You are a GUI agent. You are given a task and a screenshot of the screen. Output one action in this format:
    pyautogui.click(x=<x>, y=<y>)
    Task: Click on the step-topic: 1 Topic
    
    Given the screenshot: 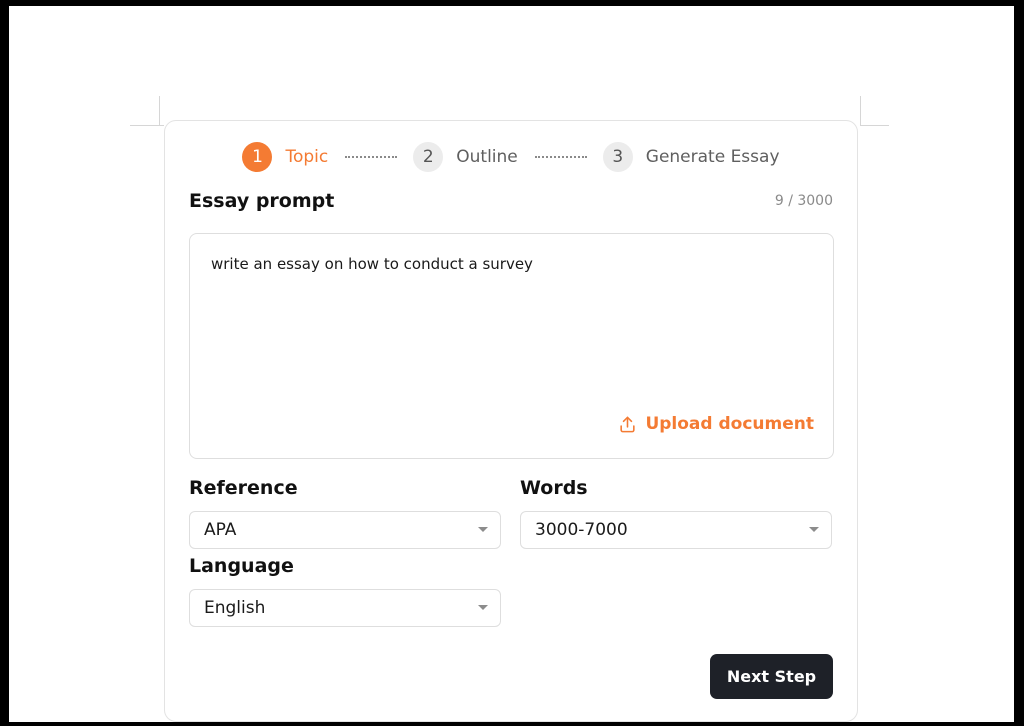 What is the action you would take?
    pyautogui.click(x=285, y=157)
    